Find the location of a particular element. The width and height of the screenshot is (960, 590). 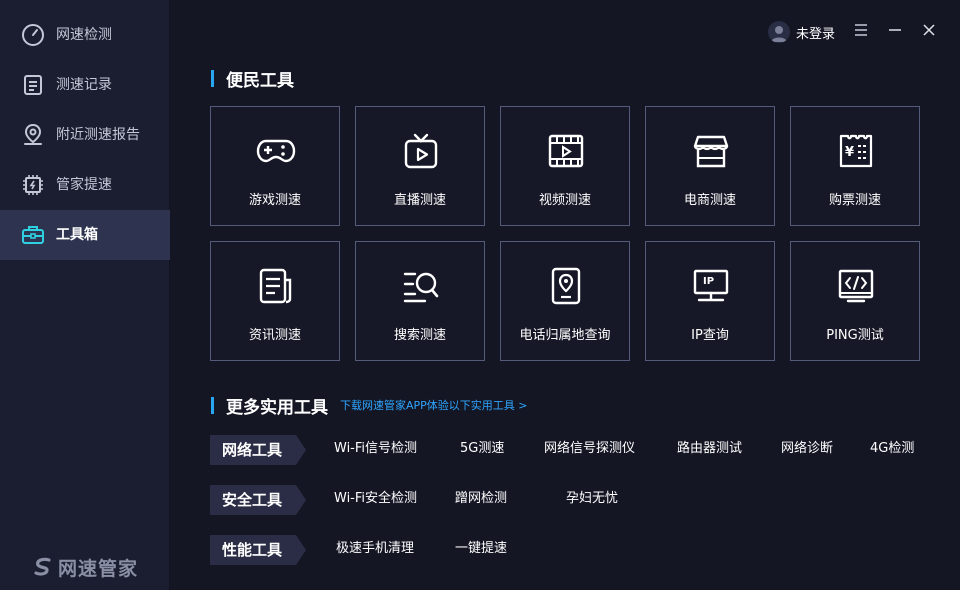

shop-store-icon is located at coordinates (711, 151).